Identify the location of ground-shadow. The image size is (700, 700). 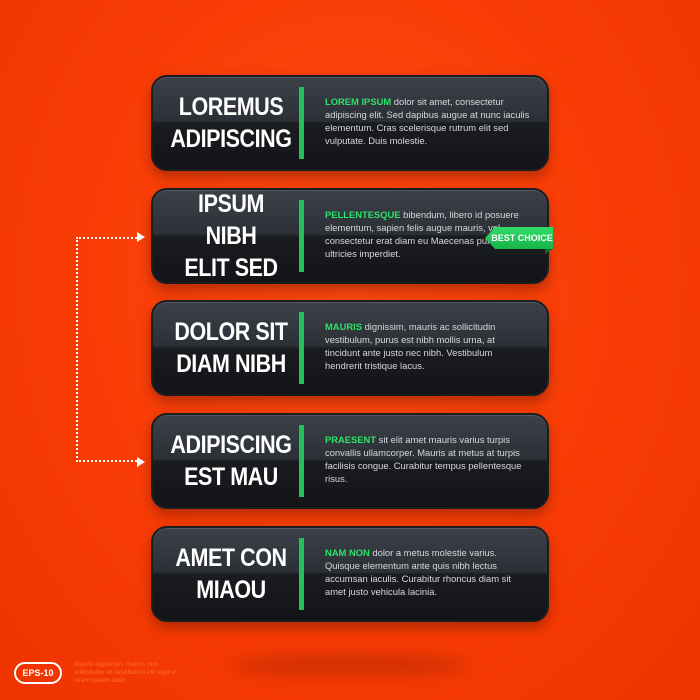
(350, 665).